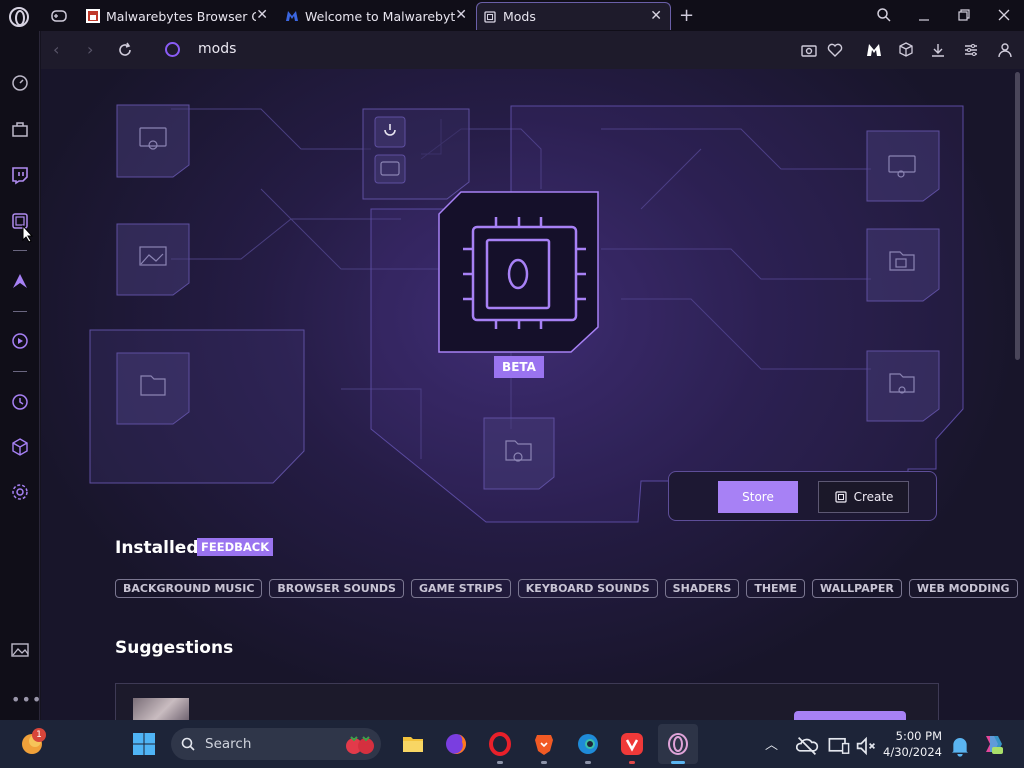 The image size is (1024, 768). Describe the element at coordinates (532, 50) in the screenshot. I see `address-bar: ‹ › mods` at that location.